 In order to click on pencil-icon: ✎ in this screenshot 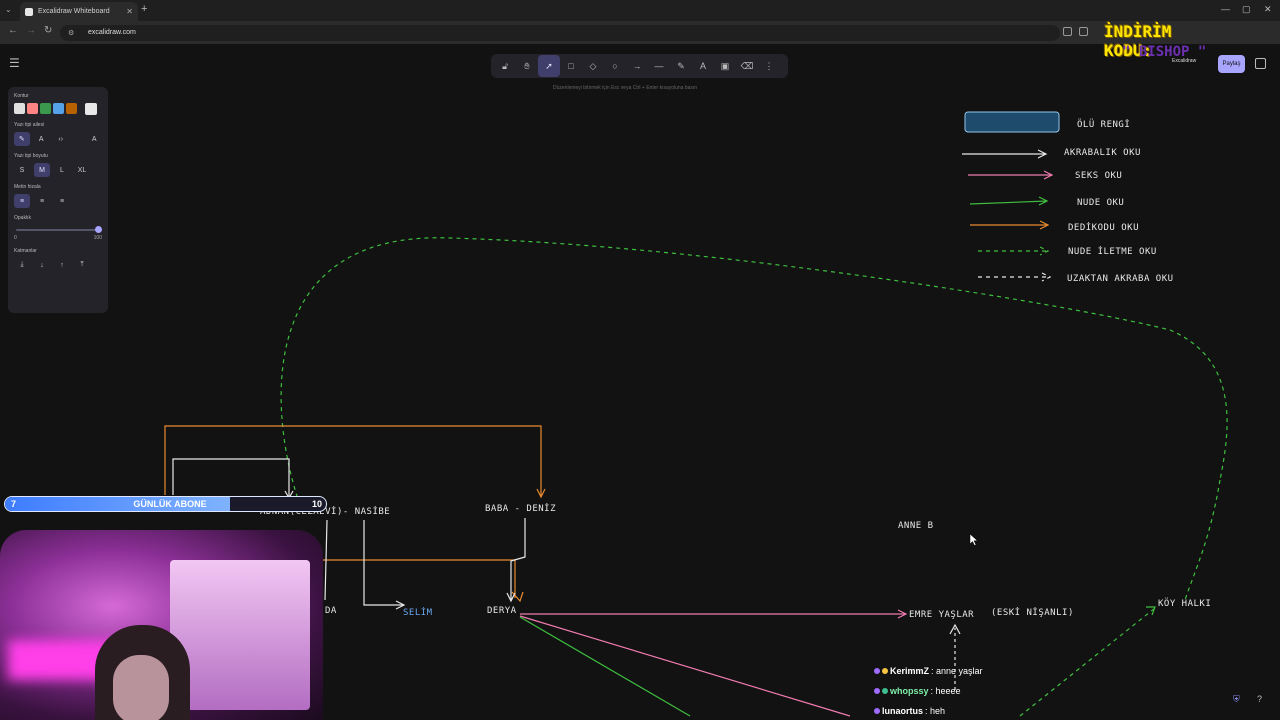, I will do `click(681, 66)`.